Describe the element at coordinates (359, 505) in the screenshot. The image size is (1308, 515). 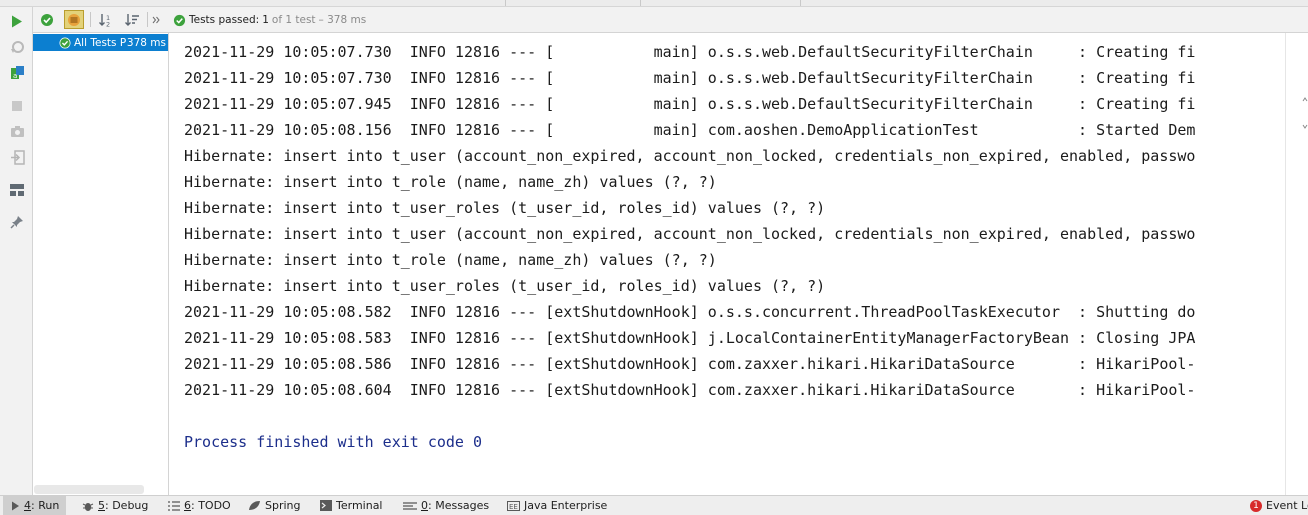
I see `tab-terminal-label: Terminal` at that location.